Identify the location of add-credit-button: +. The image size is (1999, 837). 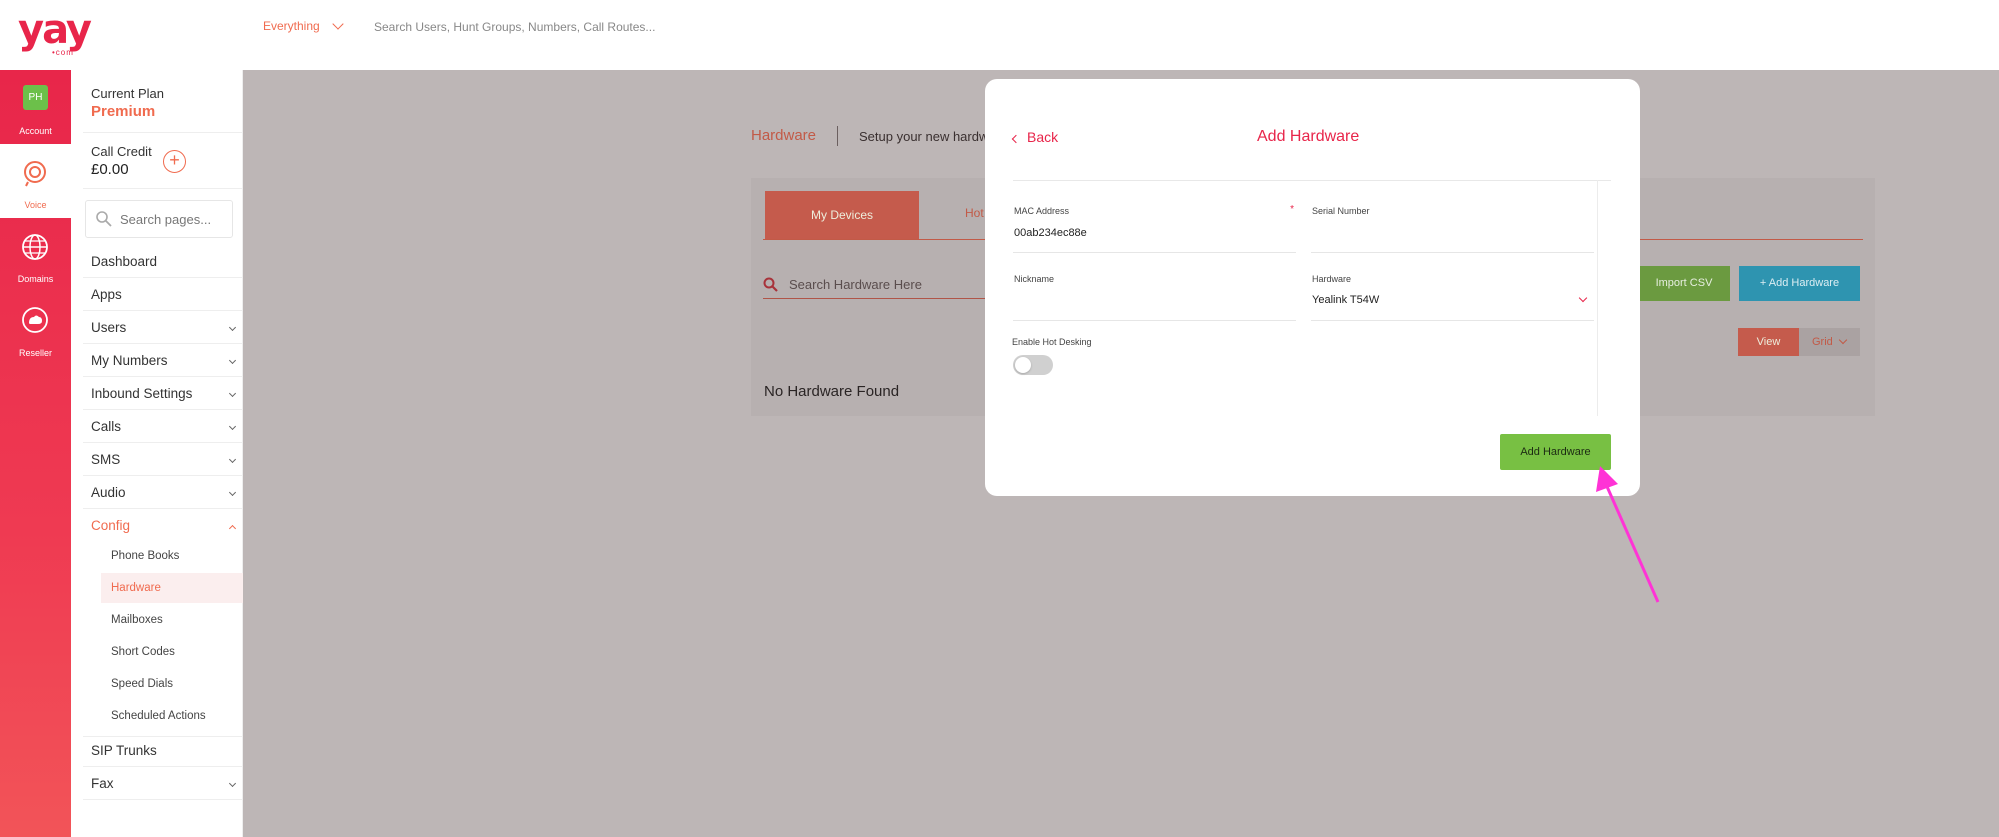
(174, 161).